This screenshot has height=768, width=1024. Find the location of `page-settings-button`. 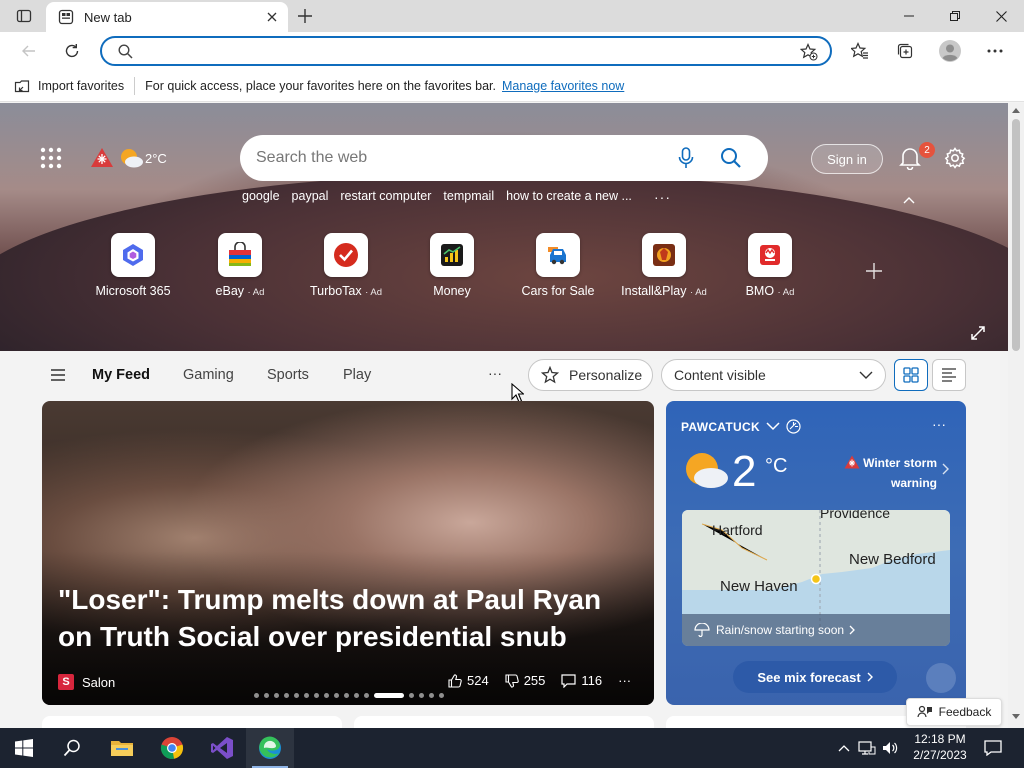

page-settings-button is located at coordinates (955, 158).